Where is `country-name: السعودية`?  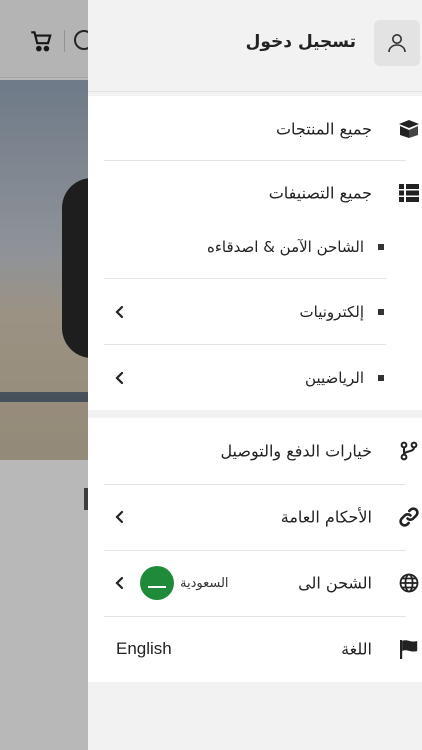 country-name: السعودية is located at coordinates (204, 583).